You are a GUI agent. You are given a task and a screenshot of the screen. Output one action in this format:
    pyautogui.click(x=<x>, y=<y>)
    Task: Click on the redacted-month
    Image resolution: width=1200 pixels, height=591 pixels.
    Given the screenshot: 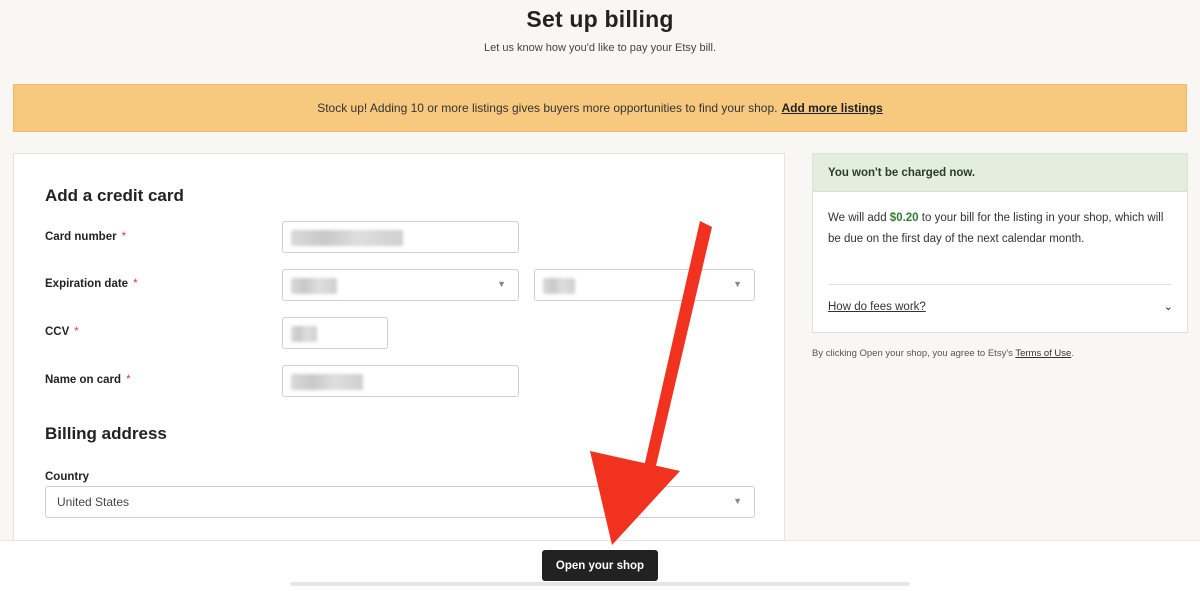 What is the action you would take?
    pyautogui.click(x=314, y=286)
    